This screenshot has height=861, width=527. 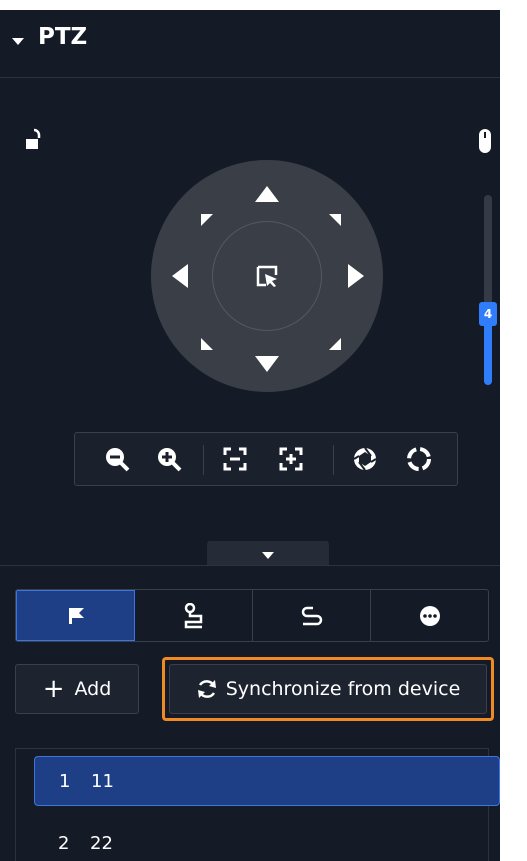 What do you see at coordinates (34, 140) in the screenshot?
I see `unlock-icon` at bounding box center [34, 140].